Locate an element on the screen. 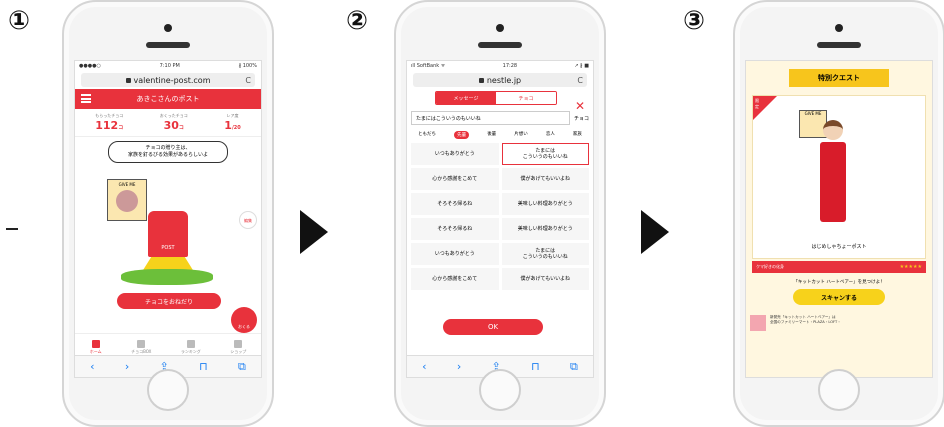 Image resolution: width=944 pixels, height=427 pixels. tab-choco-box: チョコBOX is located at coordinates (141, 347).